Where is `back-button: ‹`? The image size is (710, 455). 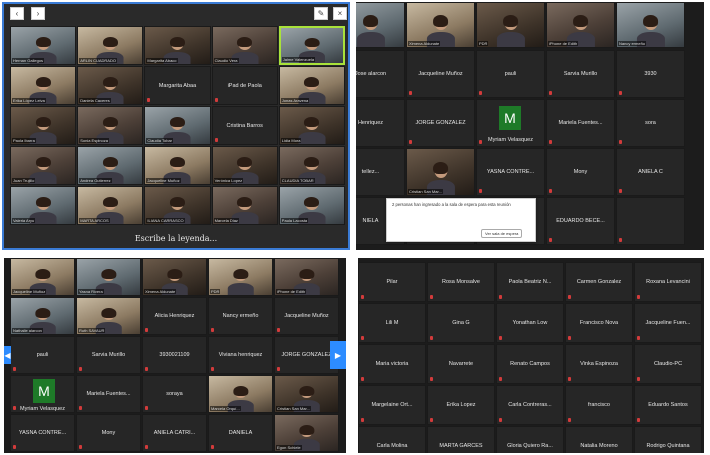
back-button: ‹ is located at coordinates (17, 13).